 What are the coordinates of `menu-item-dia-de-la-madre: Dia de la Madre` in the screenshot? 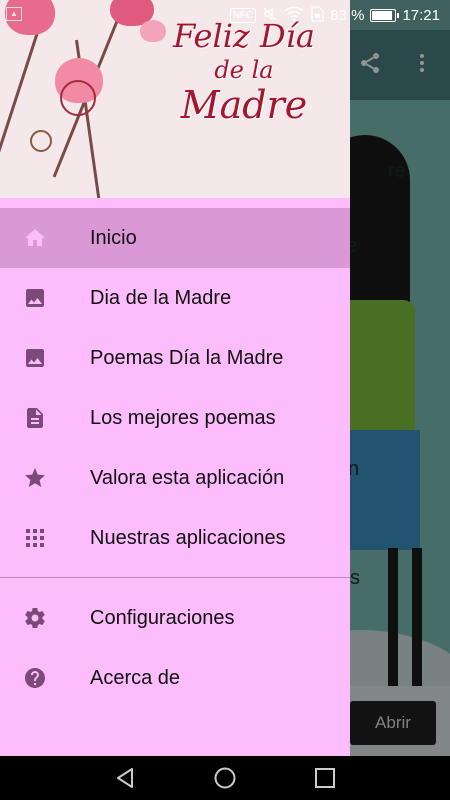 It's located at (175, 298).